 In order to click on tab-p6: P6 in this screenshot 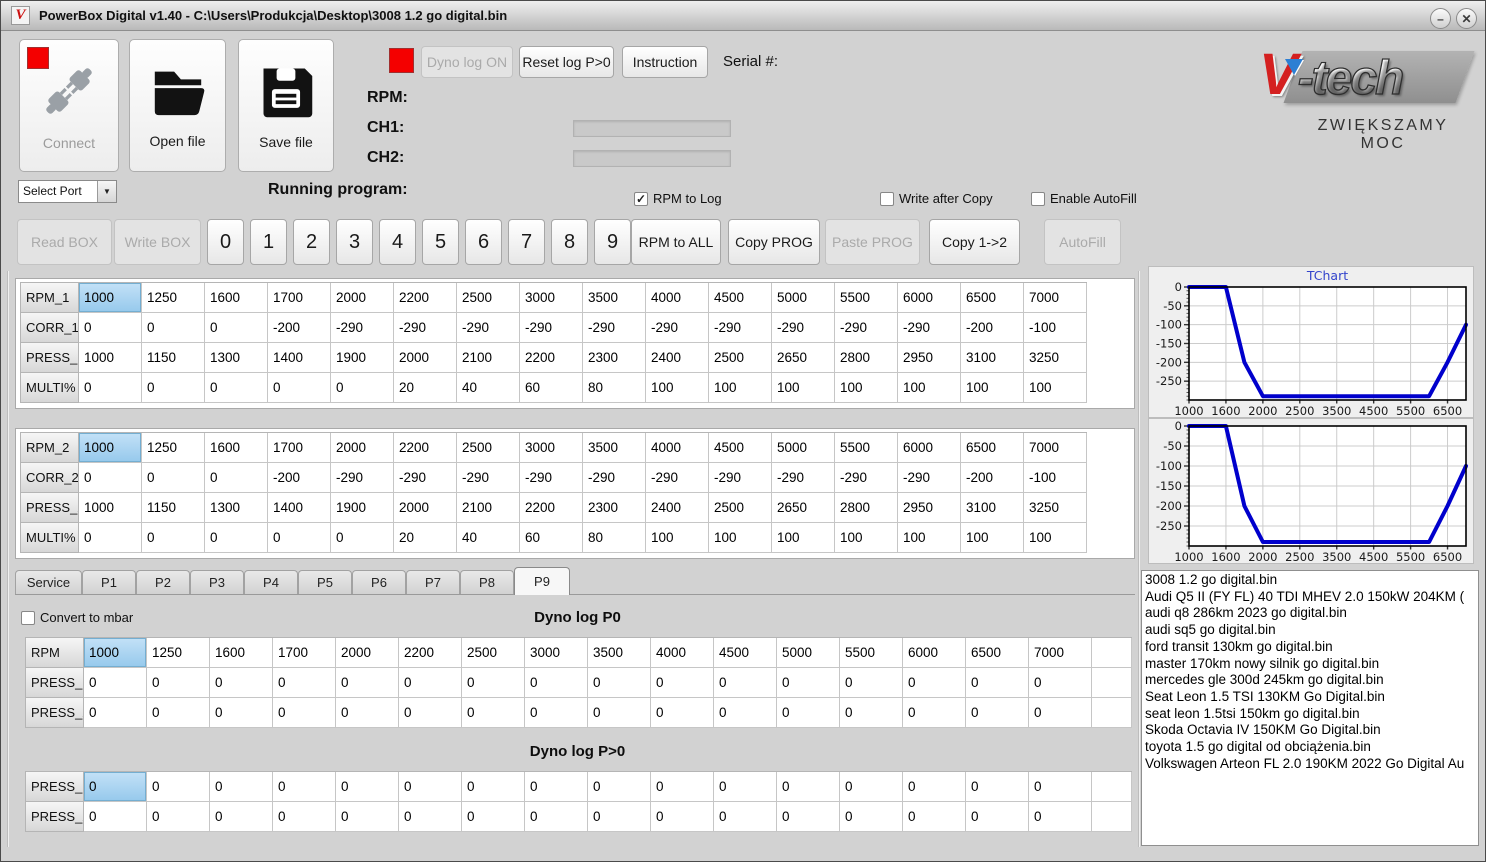, I will do `click(379, 582)`.